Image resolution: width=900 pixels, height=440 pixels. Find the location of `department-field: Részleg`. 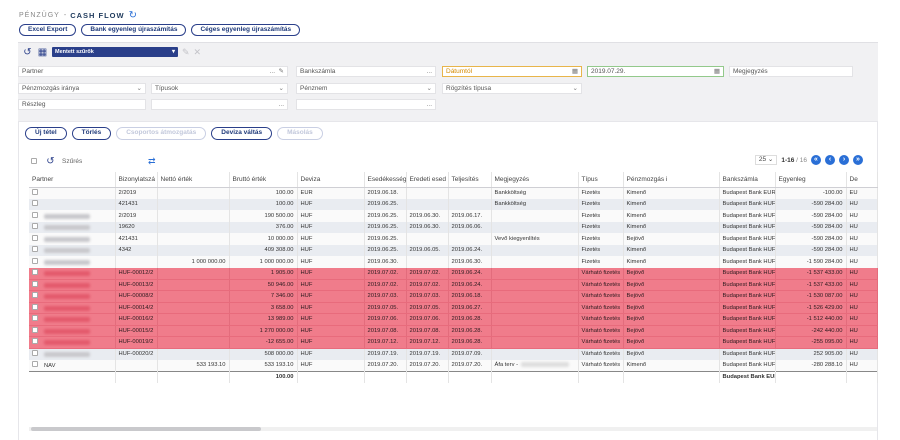

department-field: Részleg is located at coordinates (82, 104).